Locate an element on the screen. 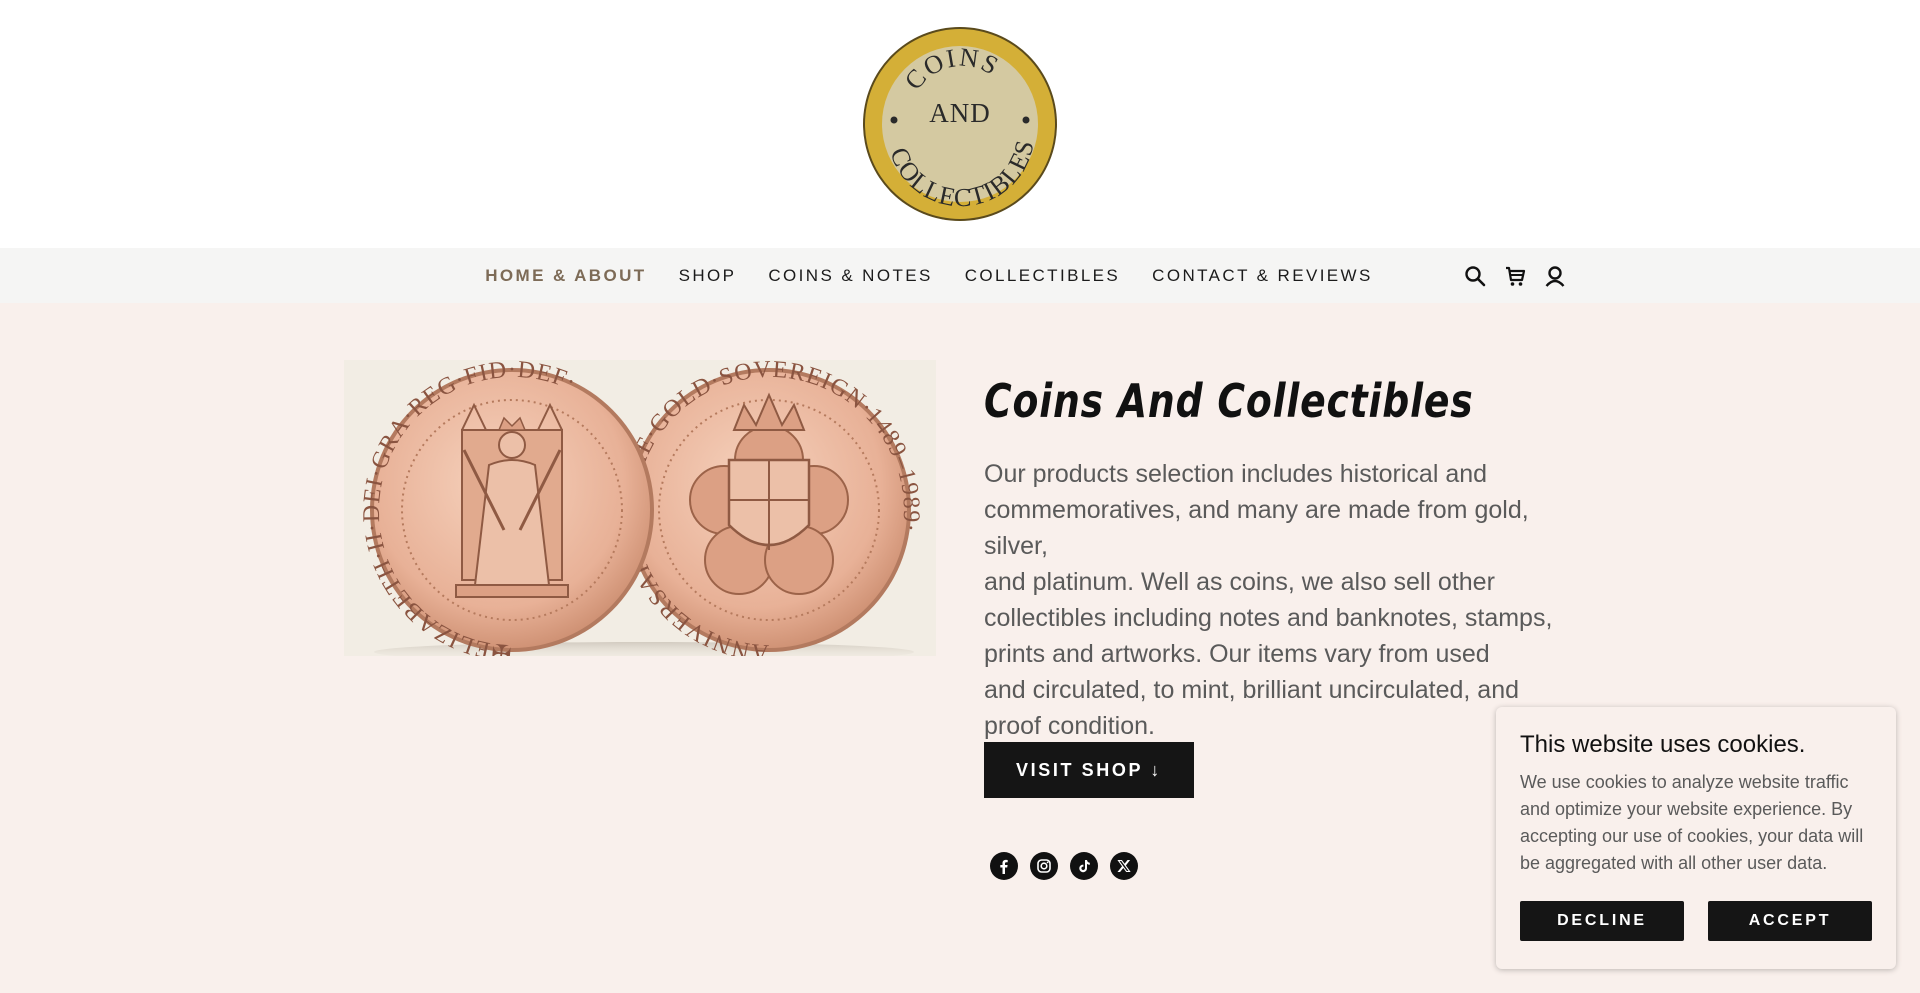 The height and width of the screenshot is (993, 1920). logo-middle-text: AND is located at coordinates (960, 113).